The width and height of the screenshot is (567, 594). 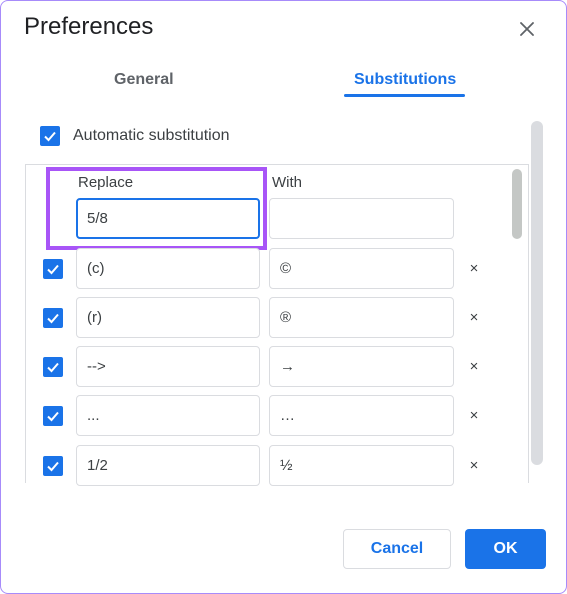 I want to click on table-scrollbar, so click(x=517, y=204).